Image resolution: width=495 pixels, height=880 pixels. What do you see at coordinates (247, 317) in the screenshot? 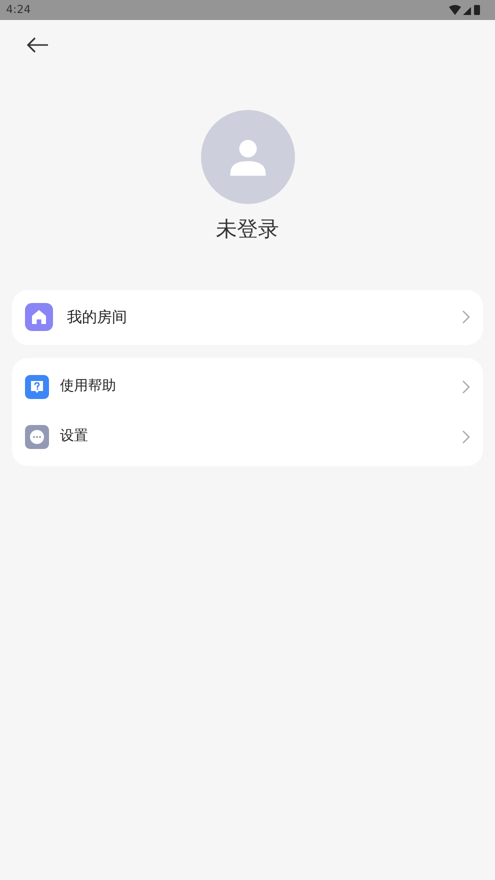
I see `menu-item: 我的房间` at bounding box center [247, 317].